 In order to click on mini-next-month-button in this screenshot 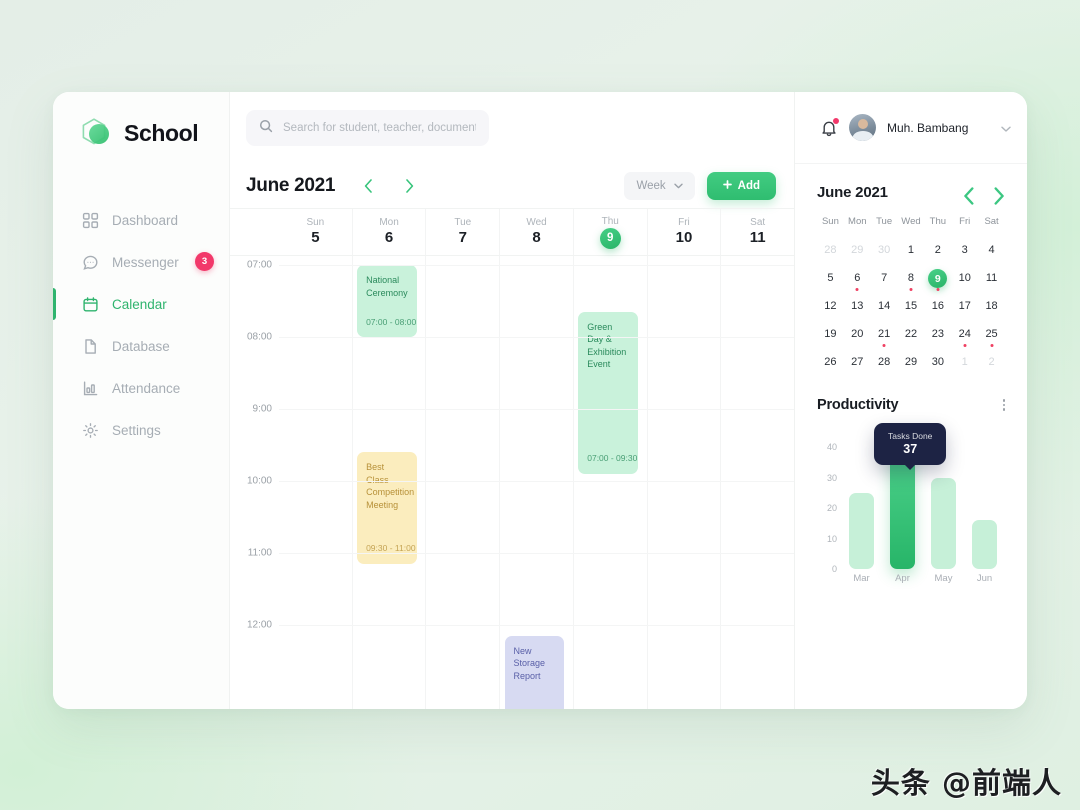, I will do `click(999, 195)`.